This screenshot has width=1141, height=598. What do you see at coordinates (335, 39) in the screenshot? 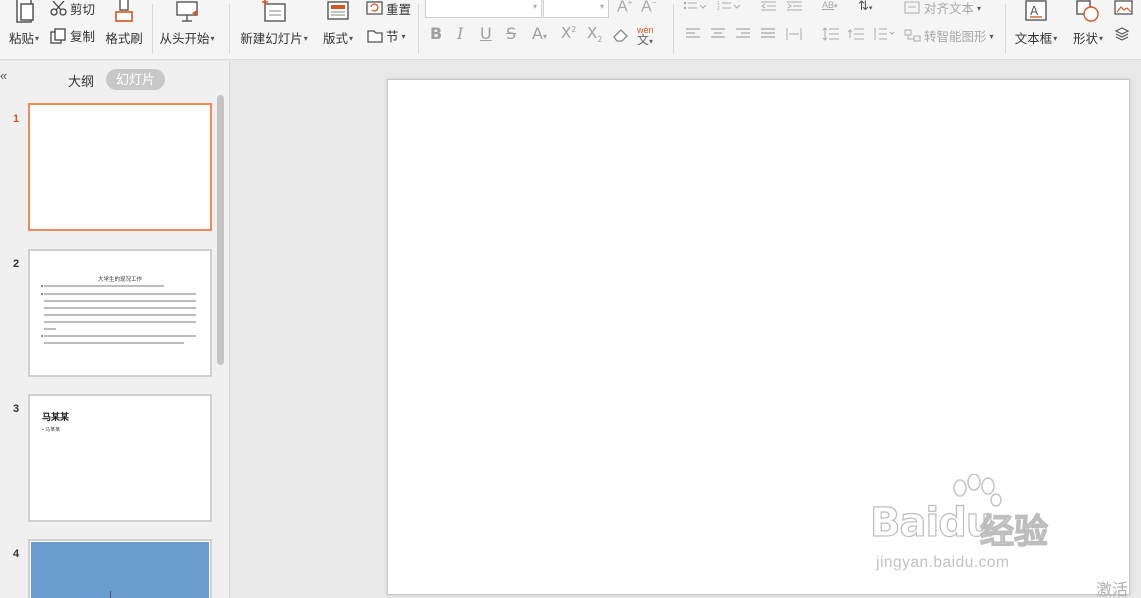
I see `layout-label: 版式` at bounding box center [335, 39].